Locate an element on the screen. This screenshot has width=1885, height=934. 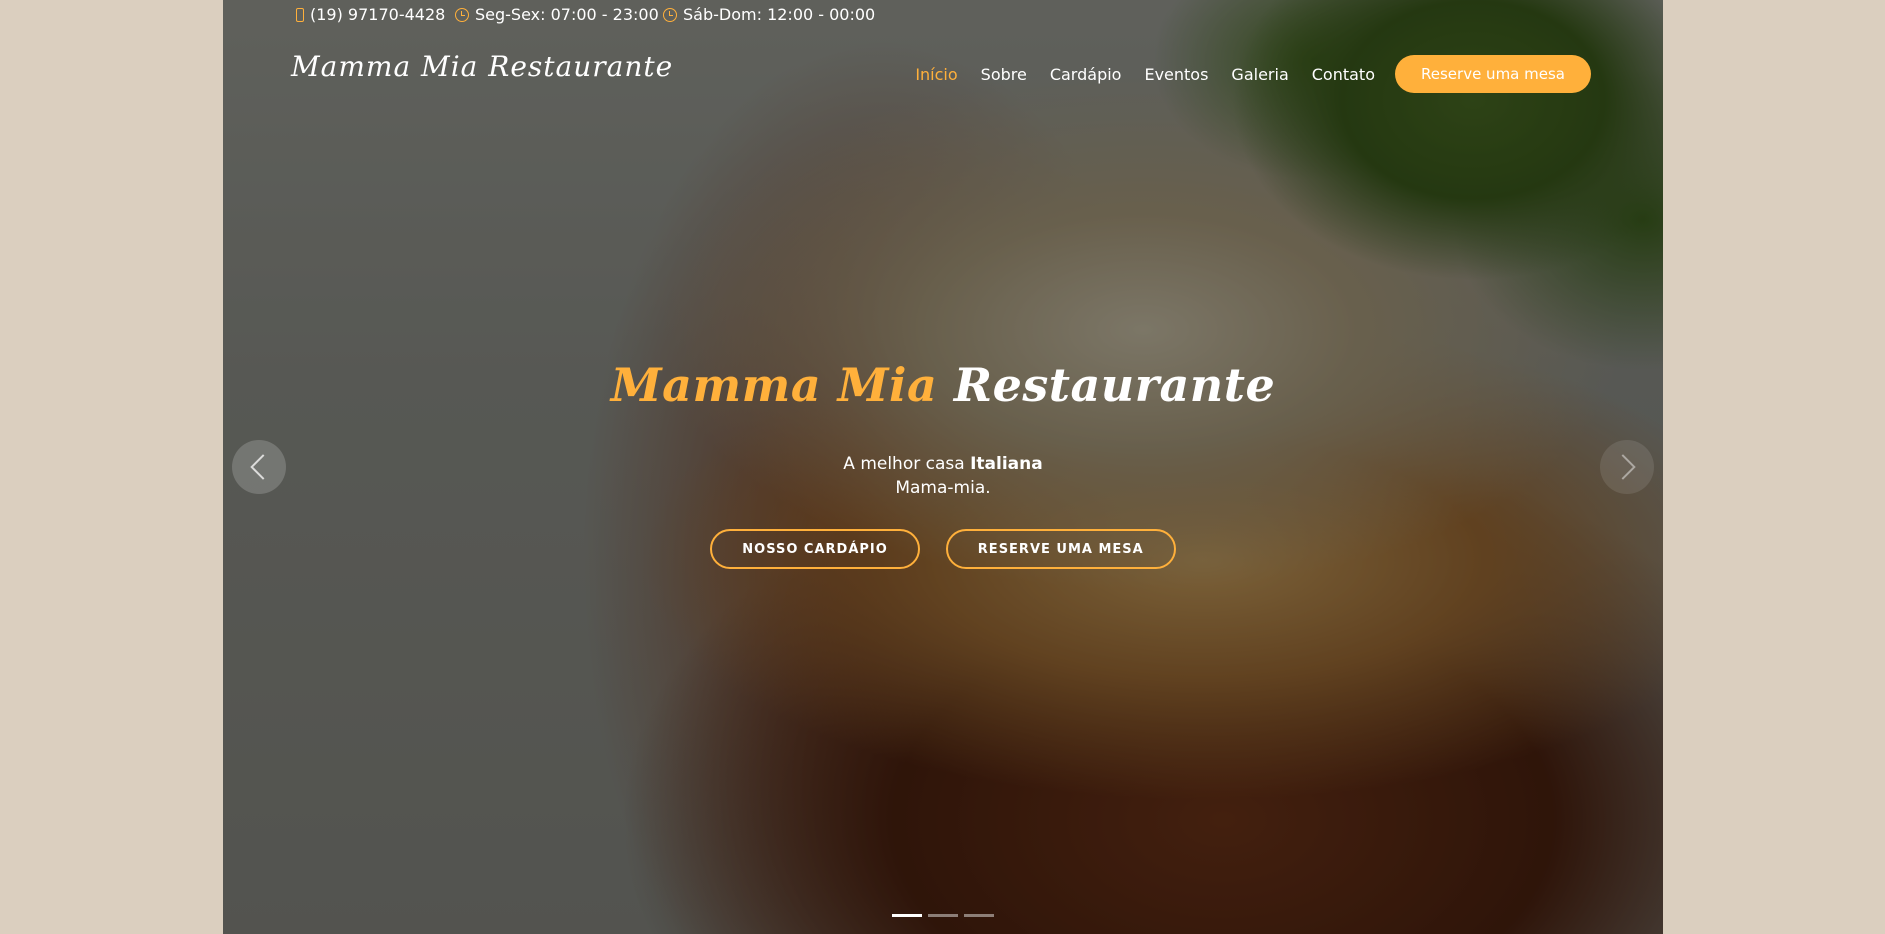
phone-info: (19) 97170-4428 is located at coordinates (370, 14).